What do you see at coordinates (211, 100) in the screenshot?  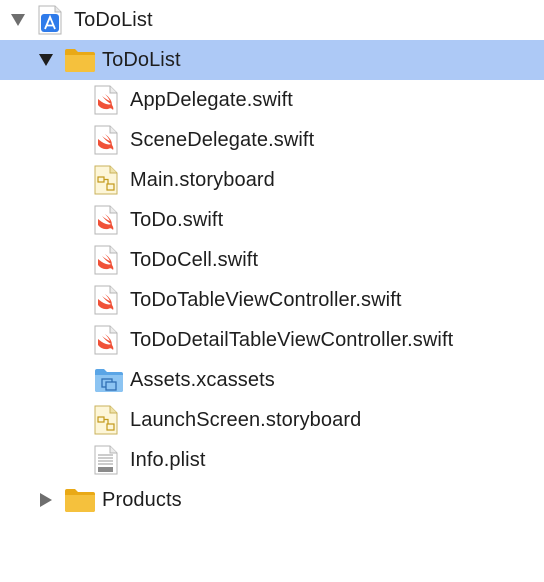 I see `file-name: AppDelegate.swift` at bounding box center [211, 100].